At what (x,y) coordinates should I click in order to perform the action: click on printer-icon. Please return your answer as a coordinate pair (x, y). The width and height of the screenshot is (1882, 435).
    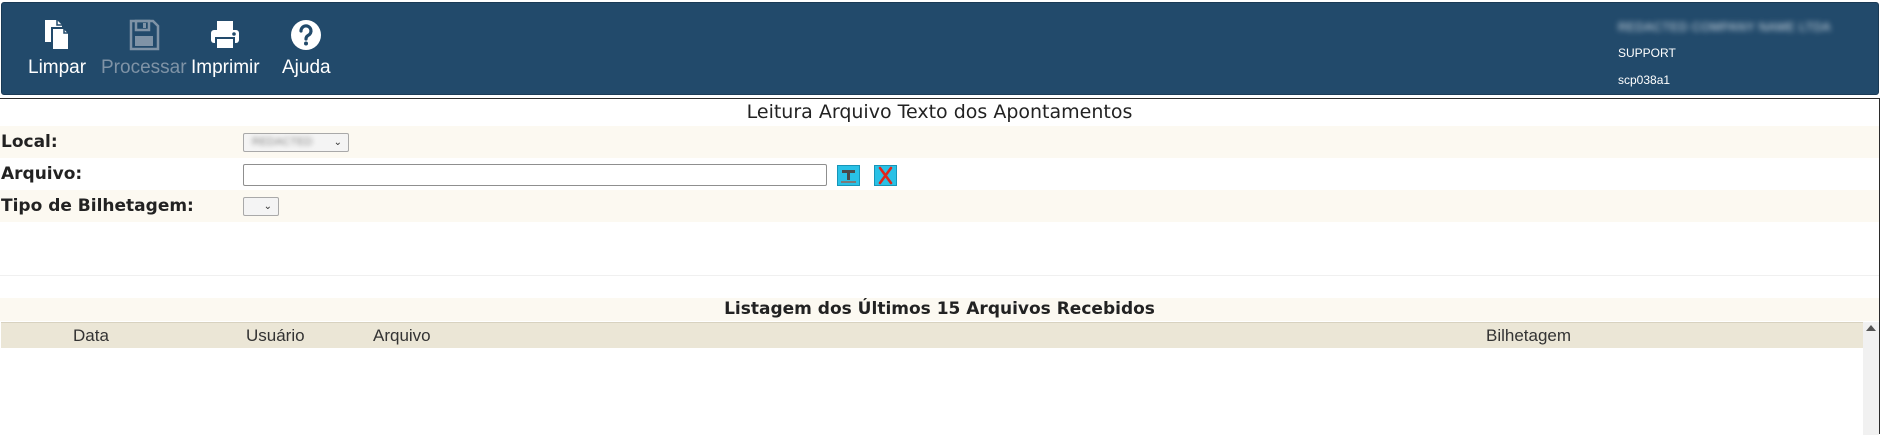
    Looking at the image, I should click on (225, 35).